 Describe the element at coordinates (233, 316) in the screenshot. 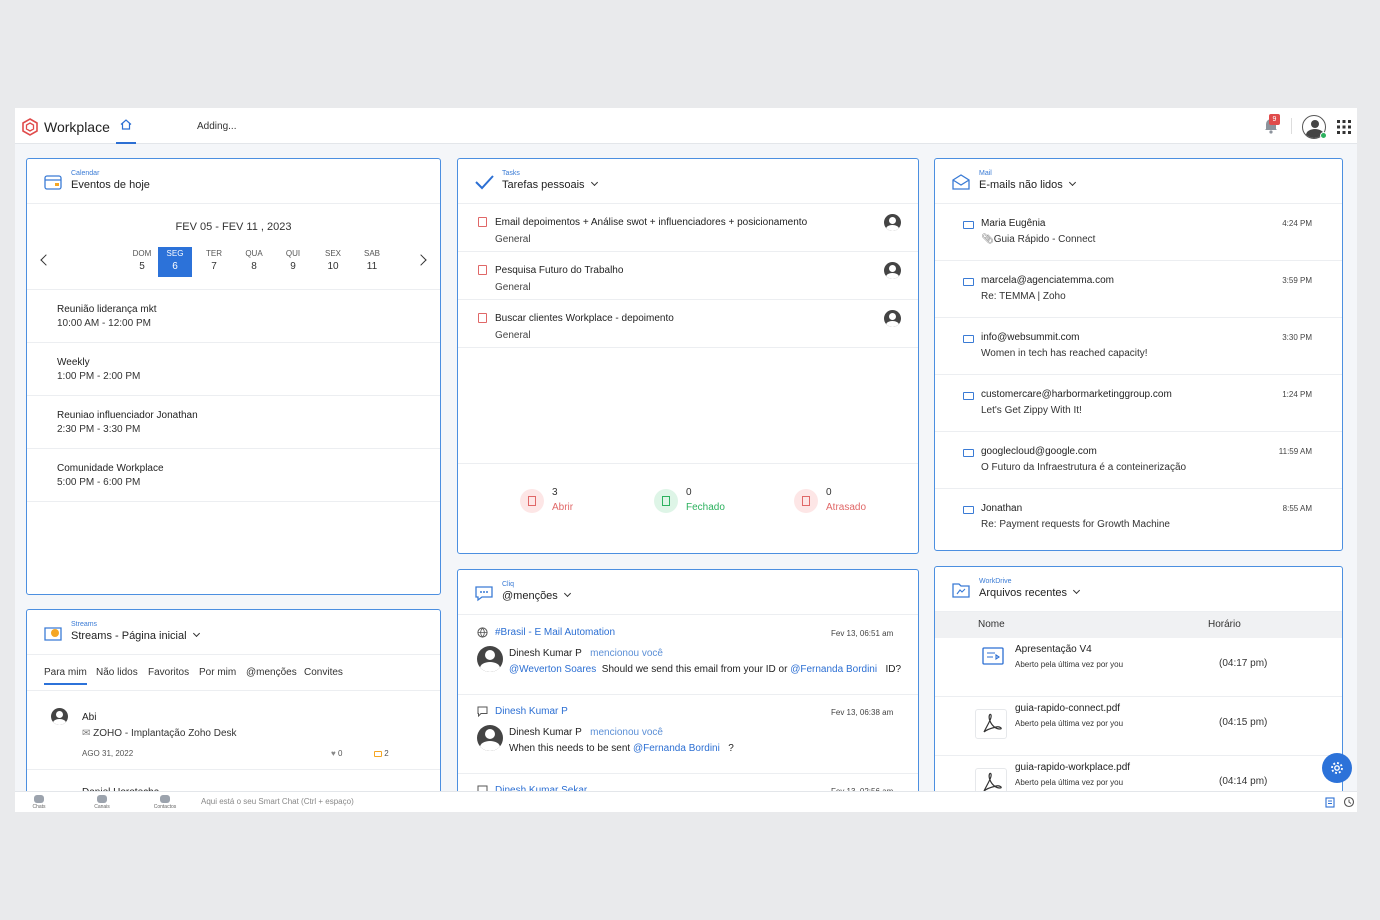

I see `event-item: Reunião liderança mkt 10:00 AM - 12:00 PM` at that location.